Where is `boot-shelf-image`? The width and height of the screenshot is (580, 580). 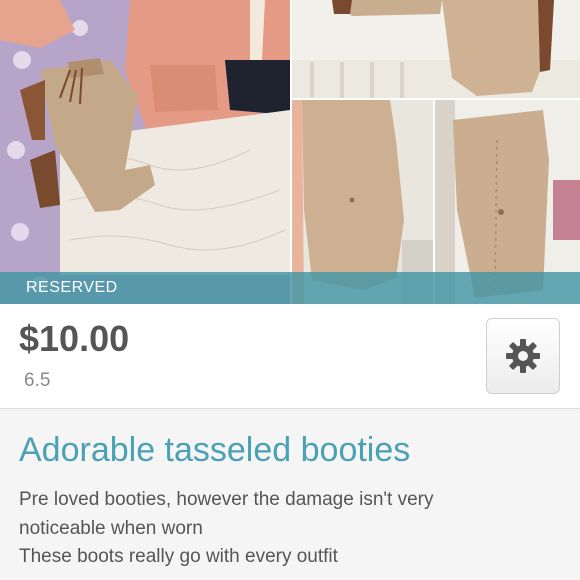
boot-shelf-image is located at coordinates (436, 49).